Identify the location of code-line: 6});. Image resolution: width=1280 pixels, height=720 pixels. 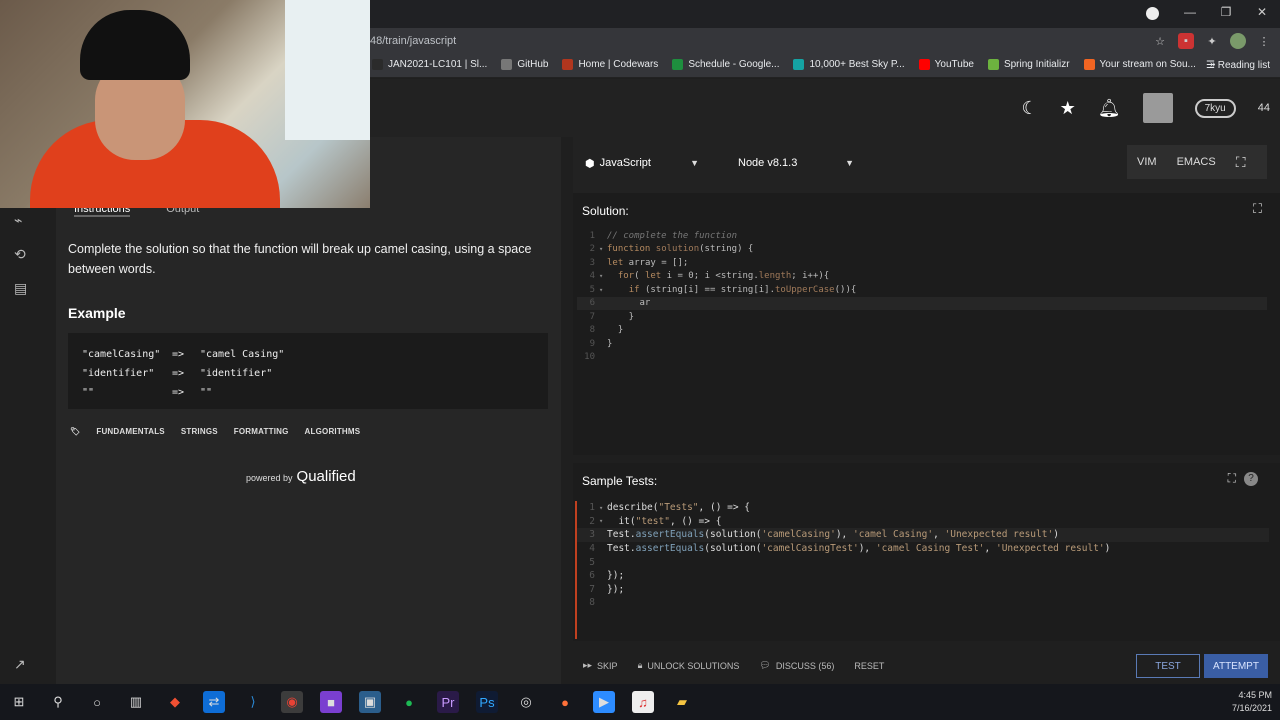
(923, 576).